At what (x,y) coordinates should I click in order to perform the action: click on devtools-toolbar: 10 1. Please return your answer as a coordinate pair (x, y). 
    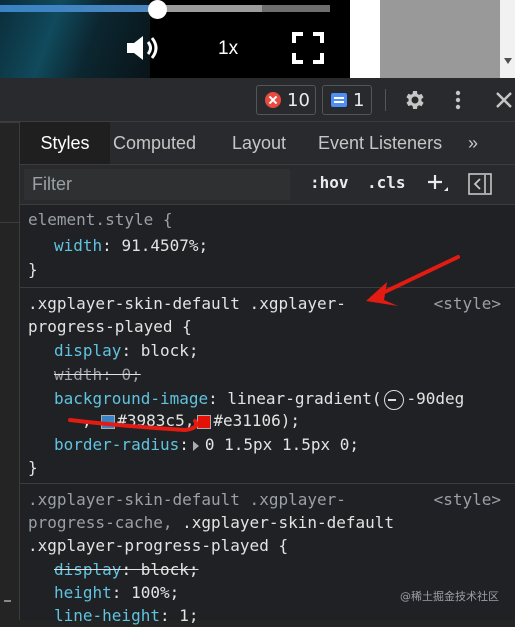
    Looking at the image, I should click on (257, 100).